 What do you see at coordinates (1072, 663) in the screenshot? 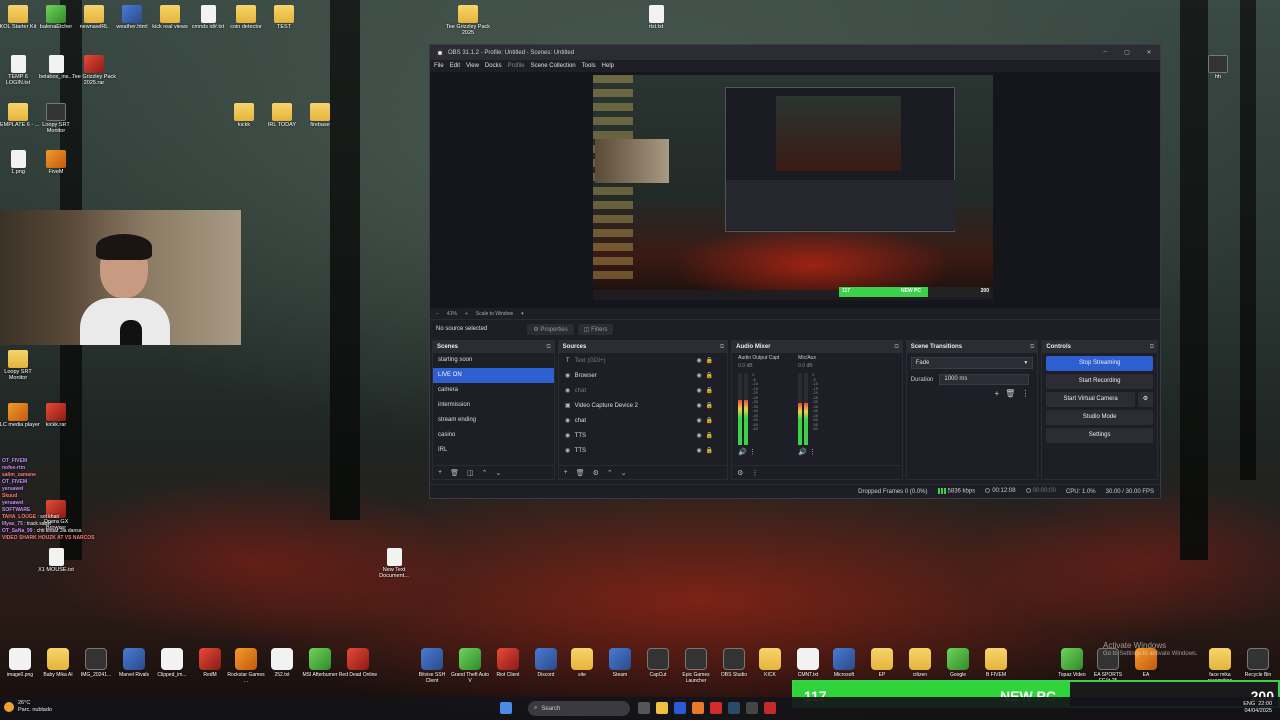
I see `desktop-shortcut: Topaz Video` at bounding box center [1072, 663].